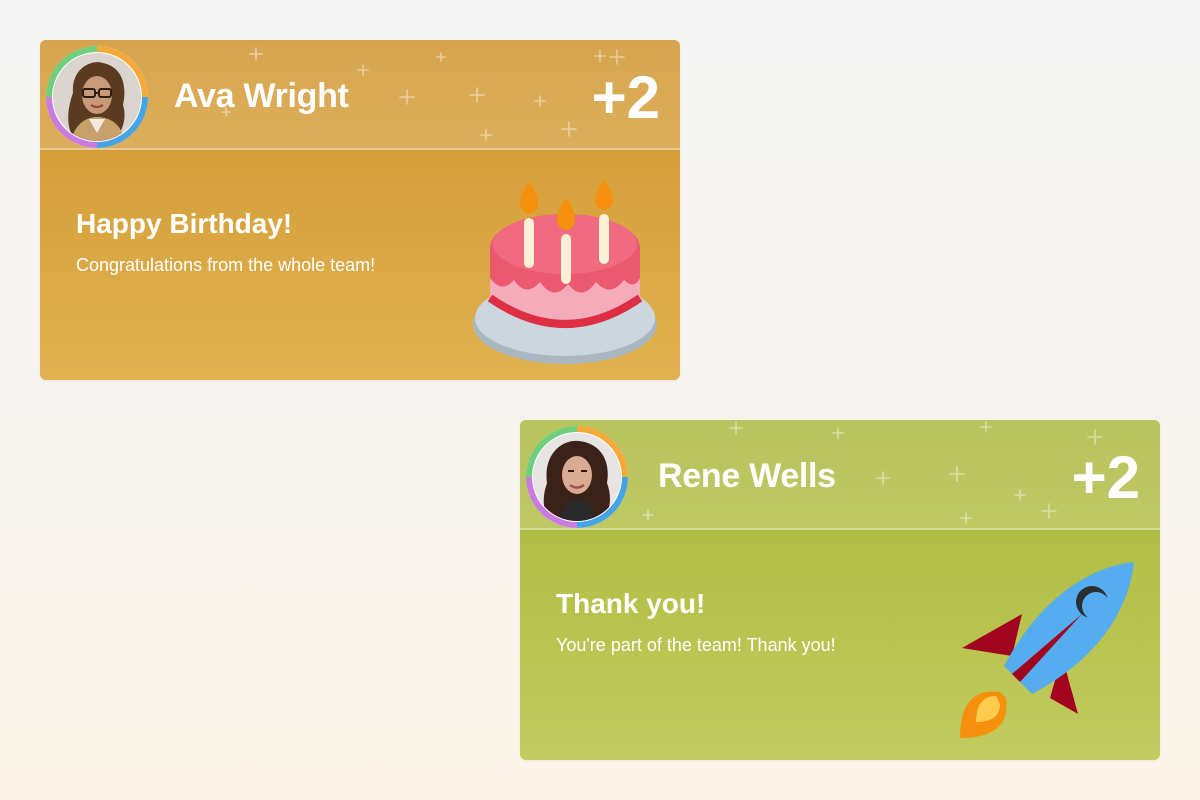  Describe the element at coordinates (1047, 650) in the screenshot. I see `rocket-icon` at that location.